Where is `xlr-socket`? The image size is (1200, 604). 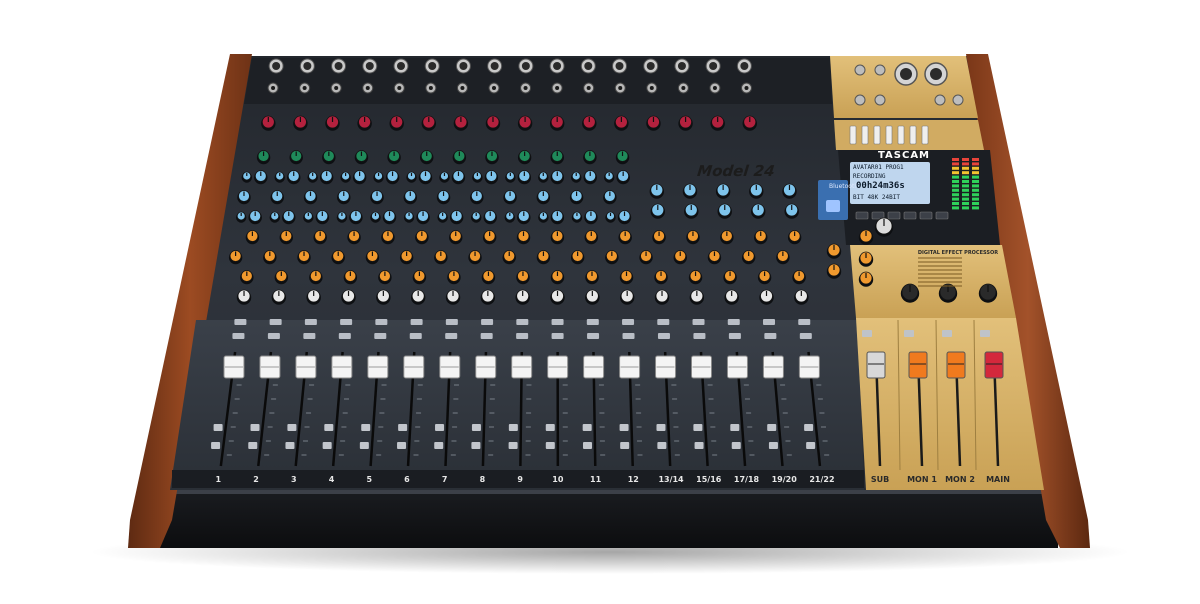
xlr-socket is located at coordinates (276, 66).